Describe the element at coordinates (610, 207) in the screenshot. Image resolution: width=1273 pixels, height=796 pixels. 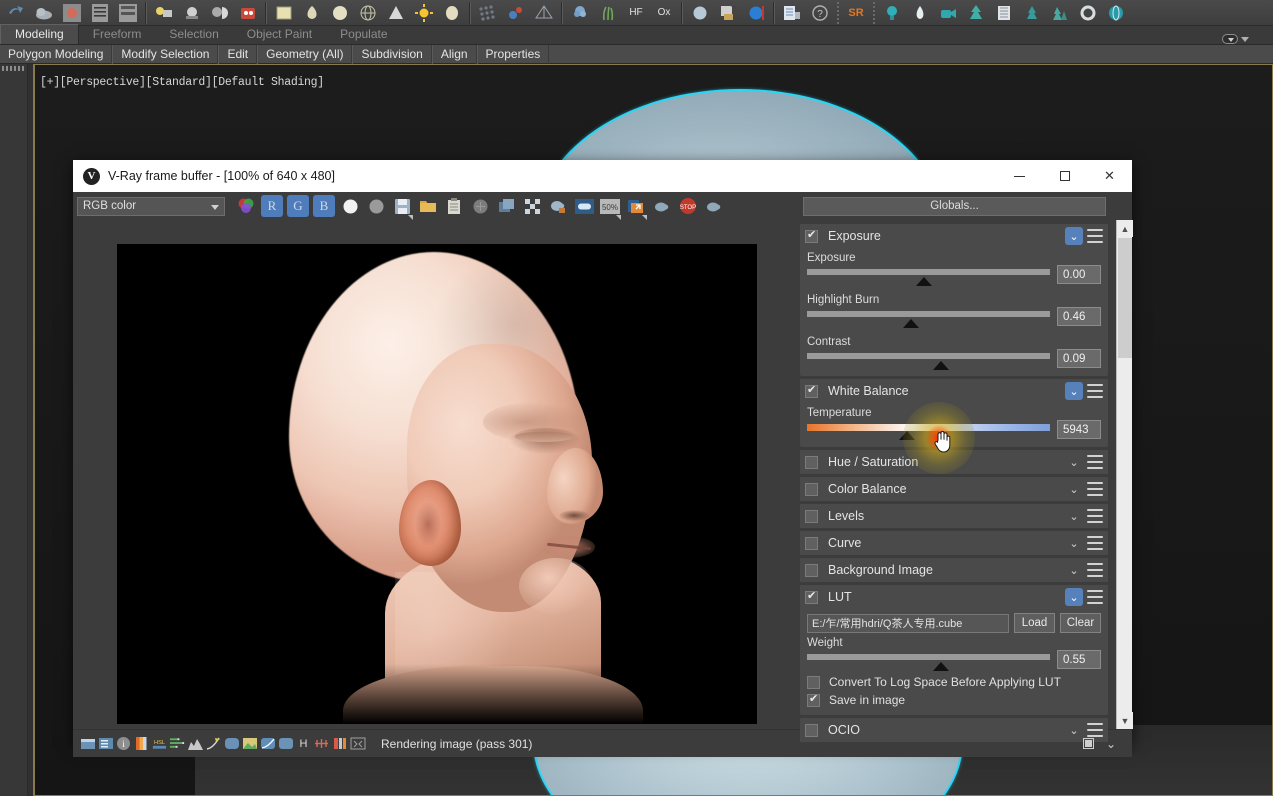
I see `half-resolution-icon: 50%` at that location.